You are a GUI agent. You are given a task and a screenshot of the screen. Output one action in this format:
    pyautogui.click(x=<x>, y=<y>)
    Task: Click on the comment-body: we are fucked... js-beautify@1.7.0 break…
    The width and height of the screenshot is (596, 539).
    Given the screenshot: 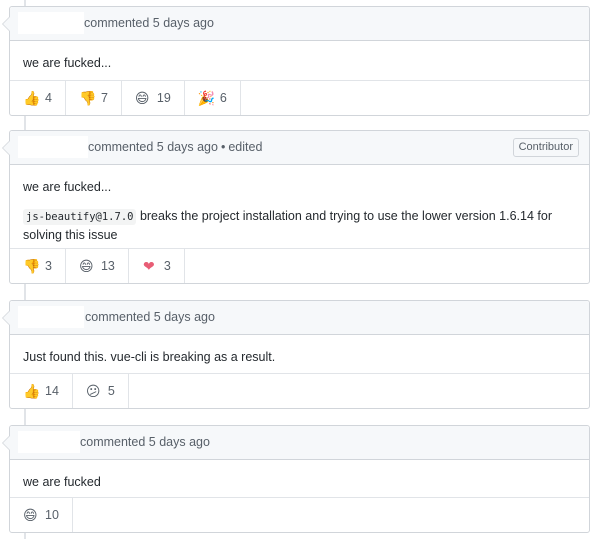 What is the action you would take?
    pyautogui.click(x=299, y=204)
    